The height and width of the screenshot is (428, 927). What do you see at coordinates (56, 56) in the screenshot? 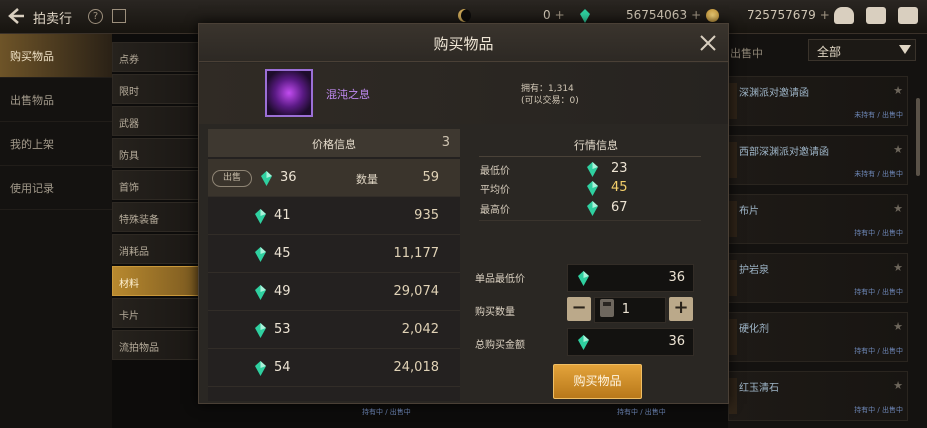
I see `nav-item-buy: 购买物品` at bounding box center [56, 56].